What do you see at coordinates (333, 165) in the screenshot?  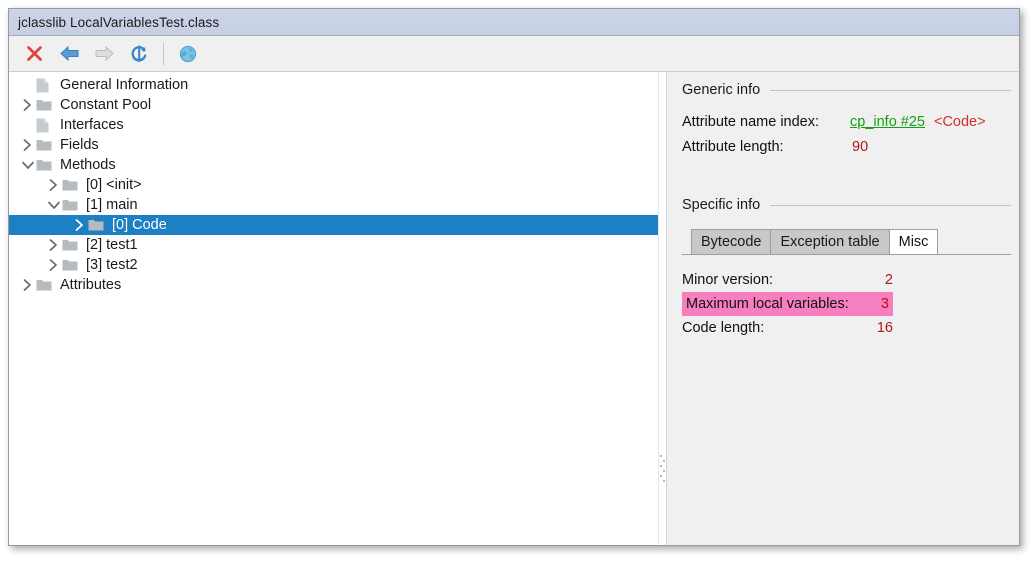 I see `tree-node: Methods` at bounding box center [333, 165].